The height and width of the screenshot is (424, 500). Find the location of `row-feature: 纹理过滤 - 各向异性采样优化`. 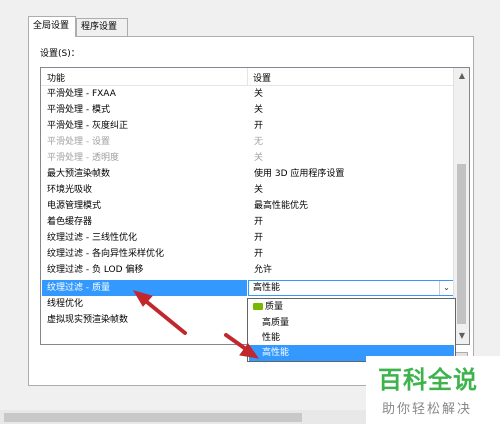

row-feature: 纹理过滤 - 各向异性采样优化 is located at coordinates (105, 254).